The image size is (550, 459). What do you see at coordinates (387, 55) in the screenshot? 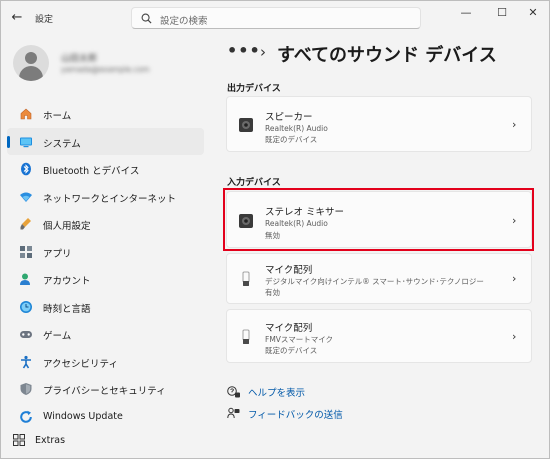
I see `page-title: すべてのサウンド デバイス` at bounding box center [387, 55].